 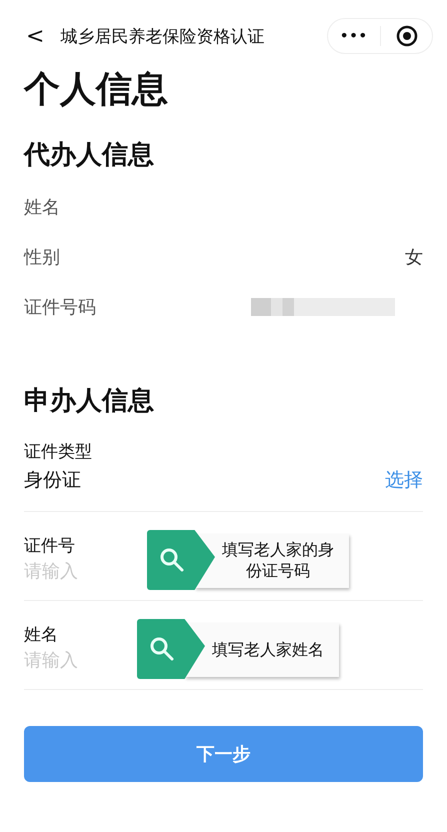 I want to click on more-button: •••, so click(x=354, y=36).